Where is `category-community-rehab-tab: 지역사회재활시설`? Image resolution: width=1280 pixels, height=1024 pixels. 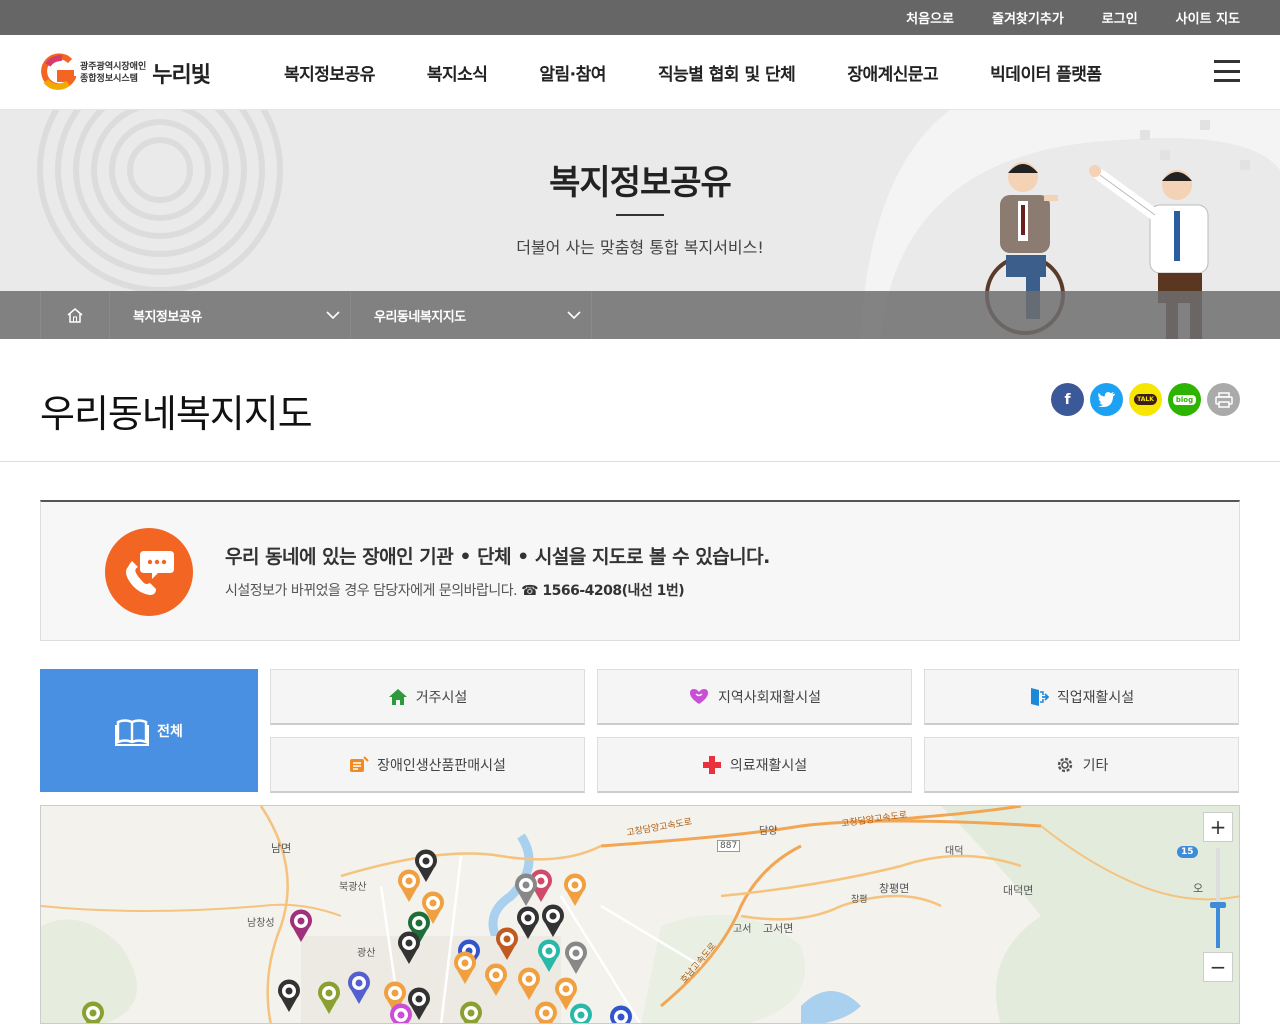 category-community-rehab-tab: 지역사회재활시설 is located at coordinates (754, 697).